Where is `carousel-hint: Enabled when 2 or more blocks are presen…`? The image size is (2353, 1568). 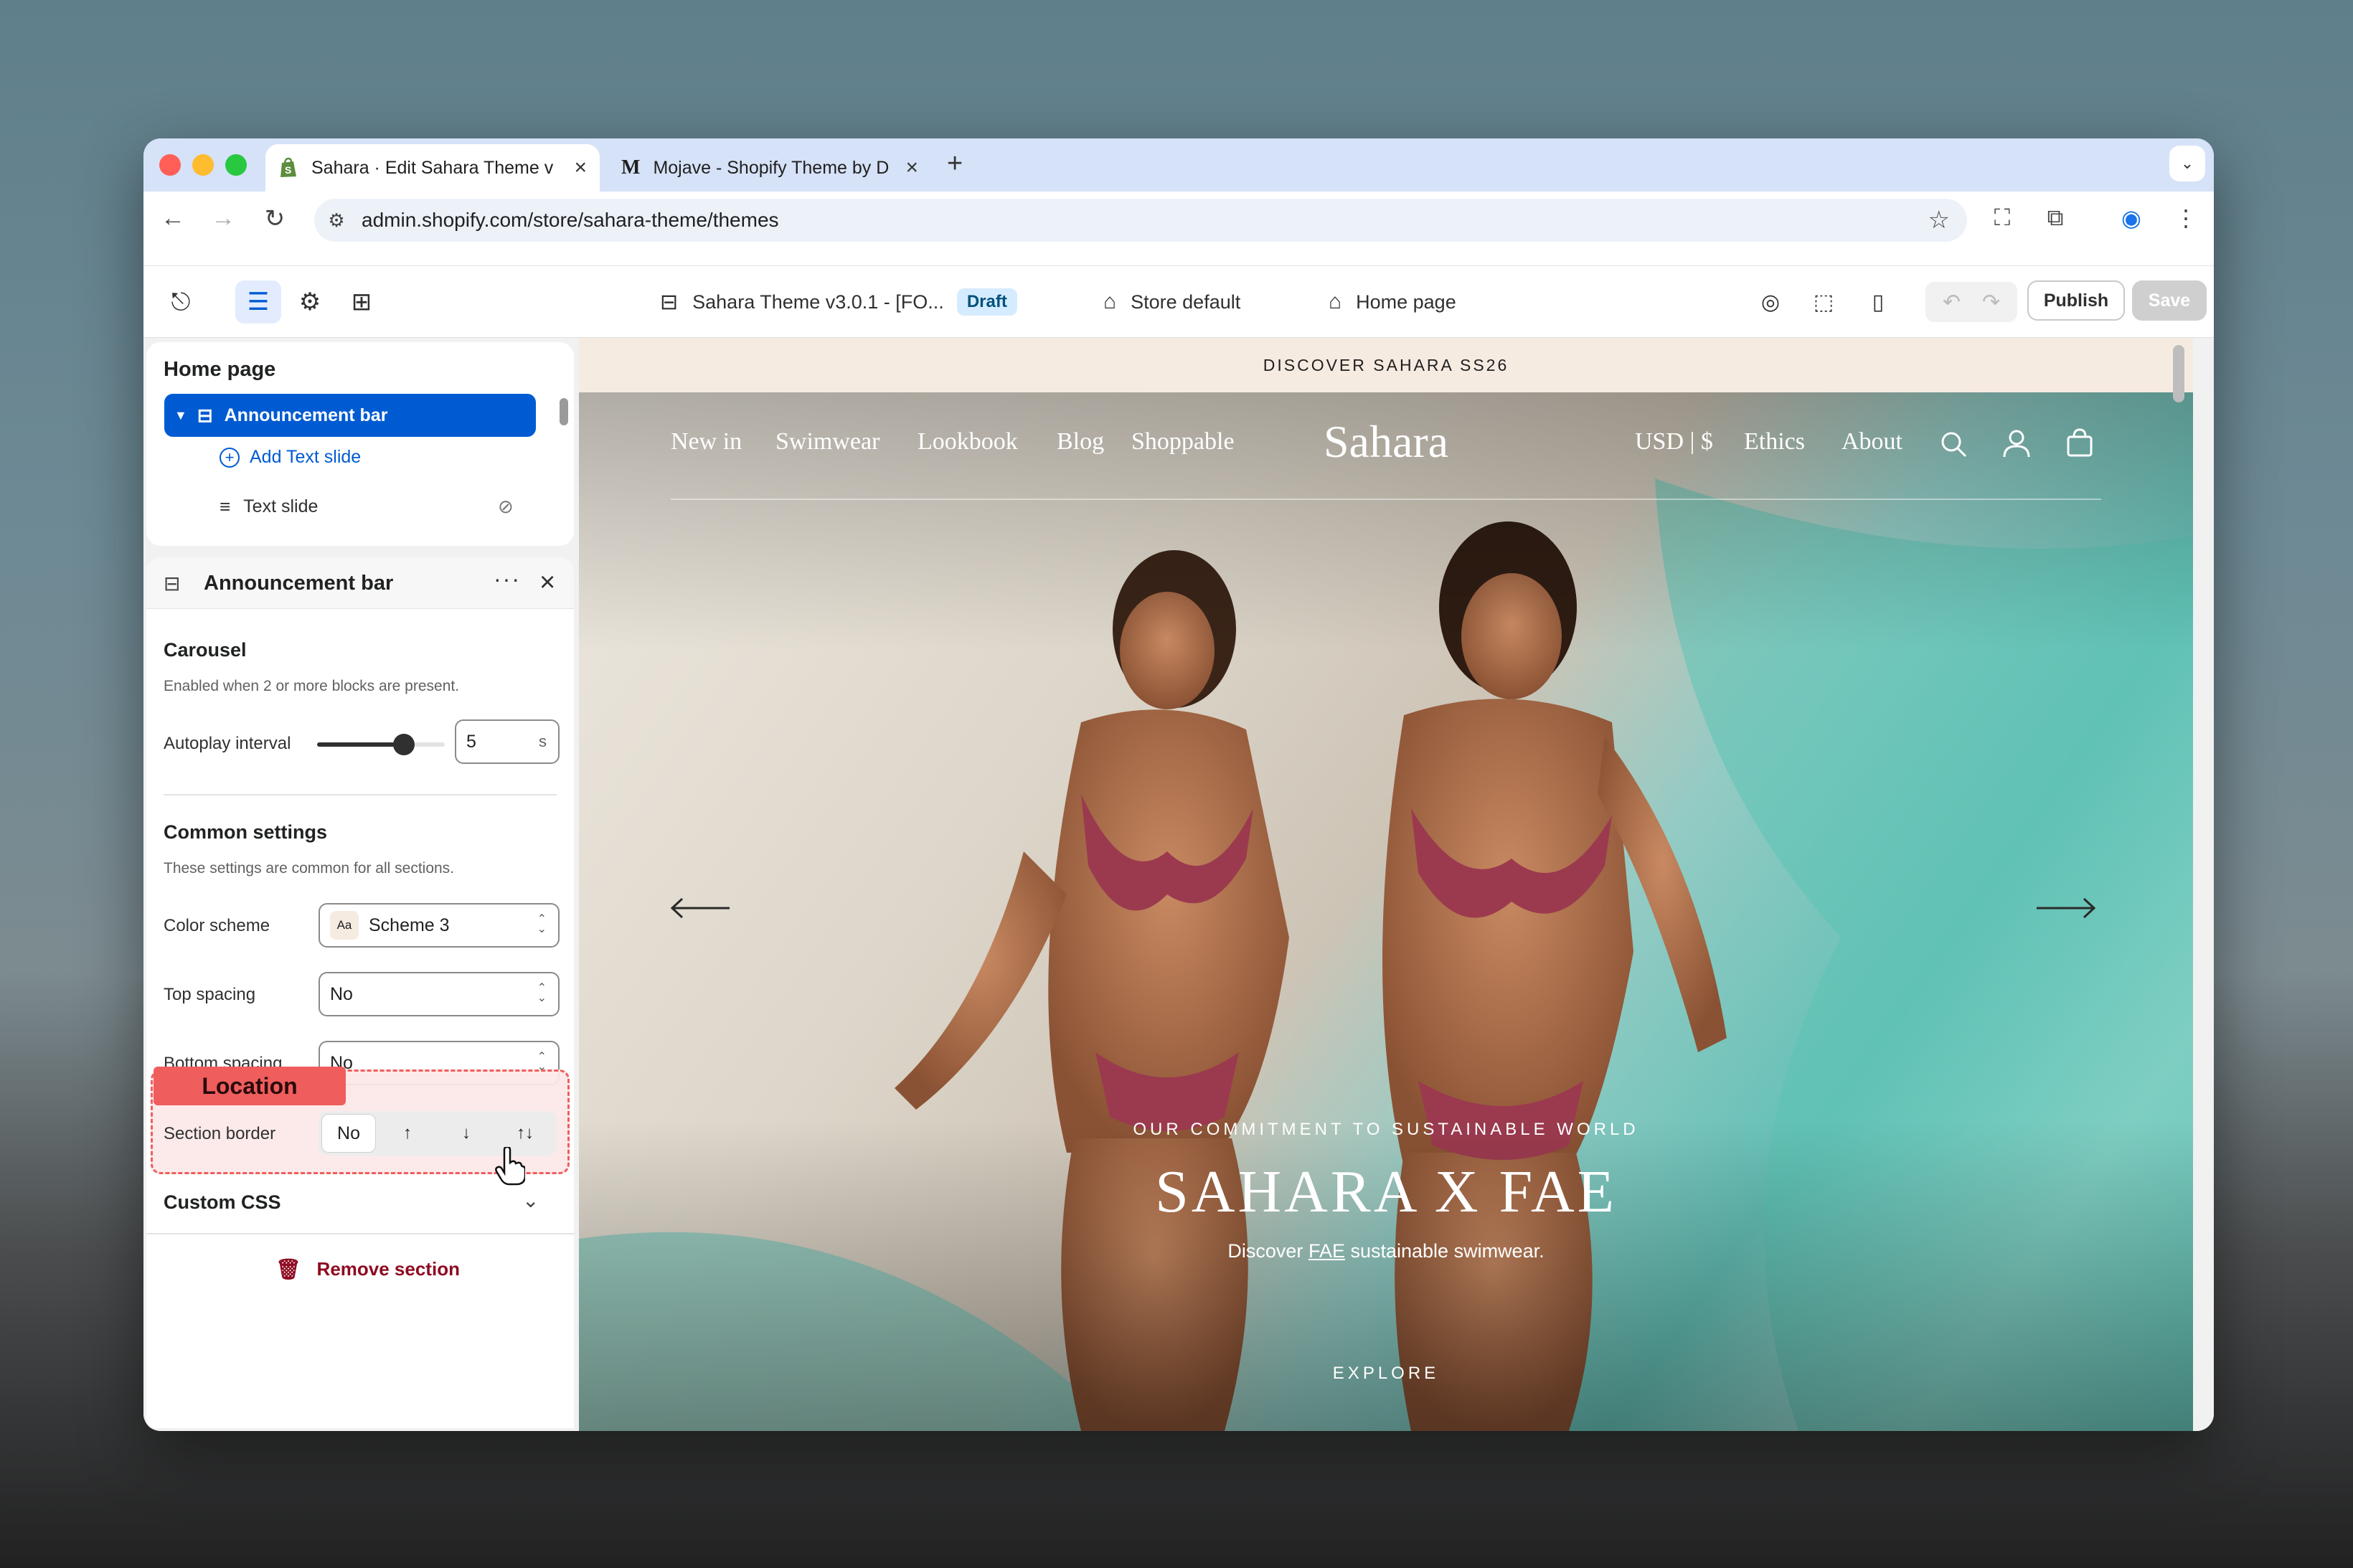 carousel-hint: Enabled when 2 or more blocks are presen… is located at coordinates (312, 686).